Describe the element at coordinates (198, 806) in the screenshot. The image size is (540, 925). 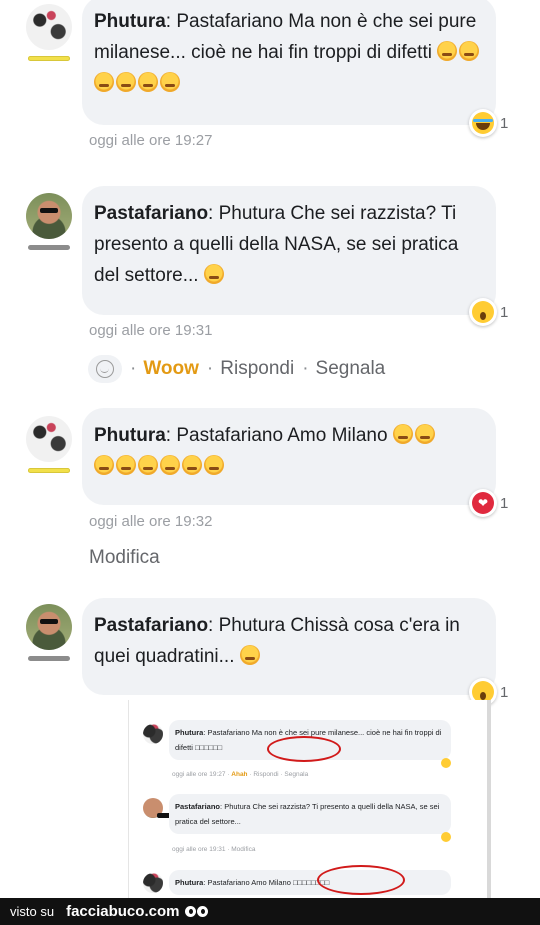
I see `embedded-author: Pastafariano` at that location.